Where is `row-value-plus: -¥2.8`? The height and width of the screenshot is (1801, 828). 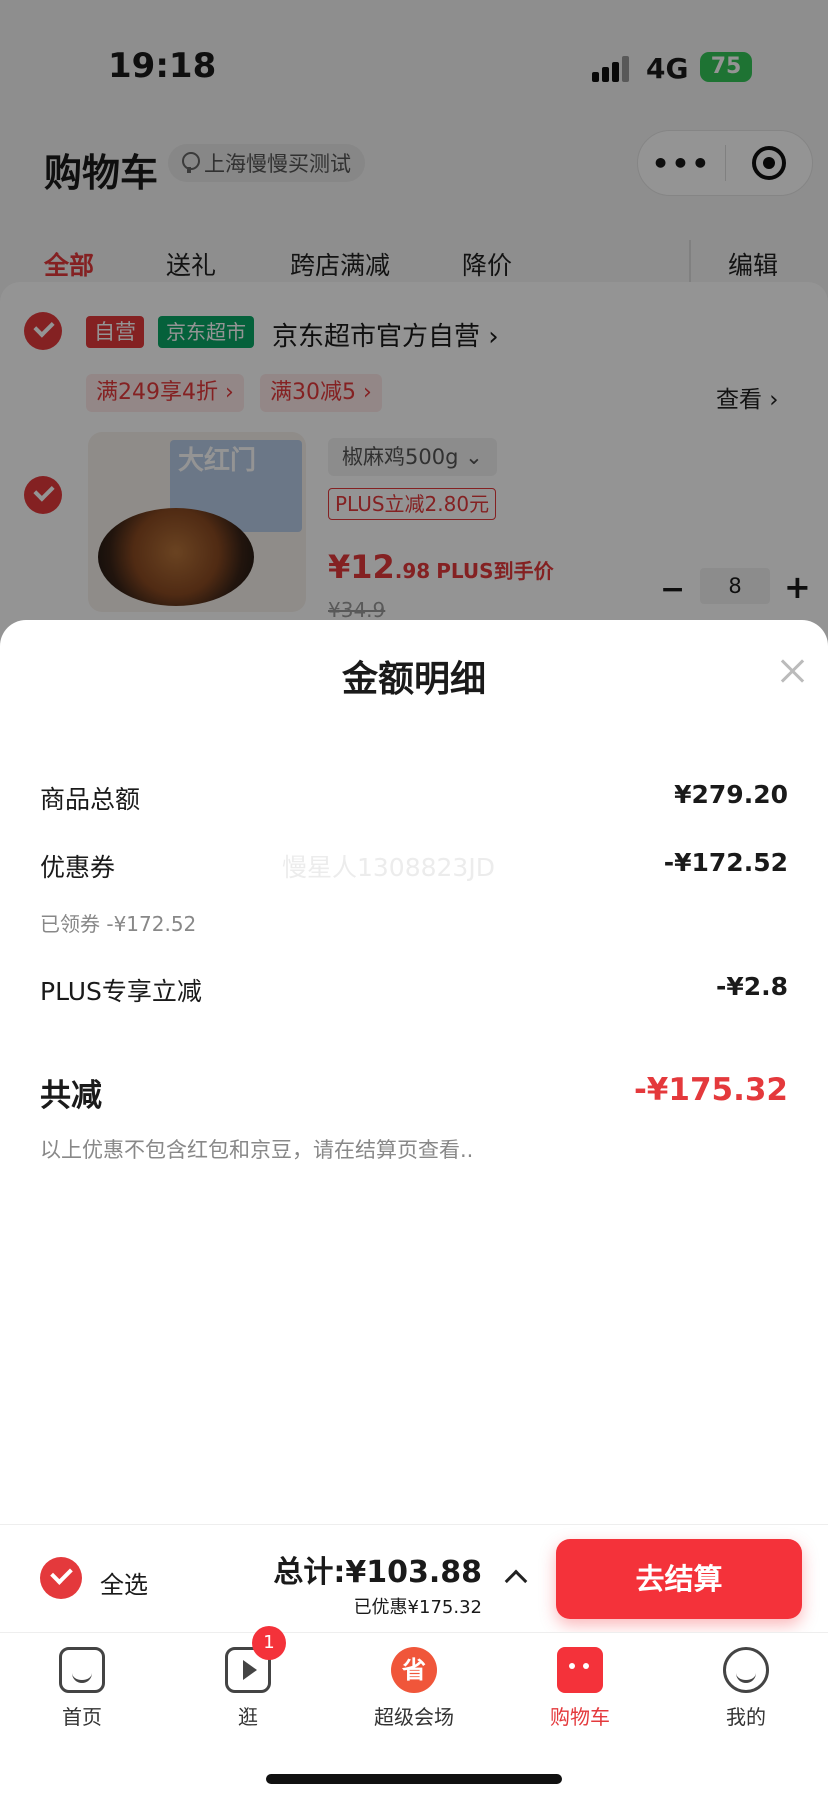 row-value-plus: -¥2.8 is located at coordinates (751, 986).